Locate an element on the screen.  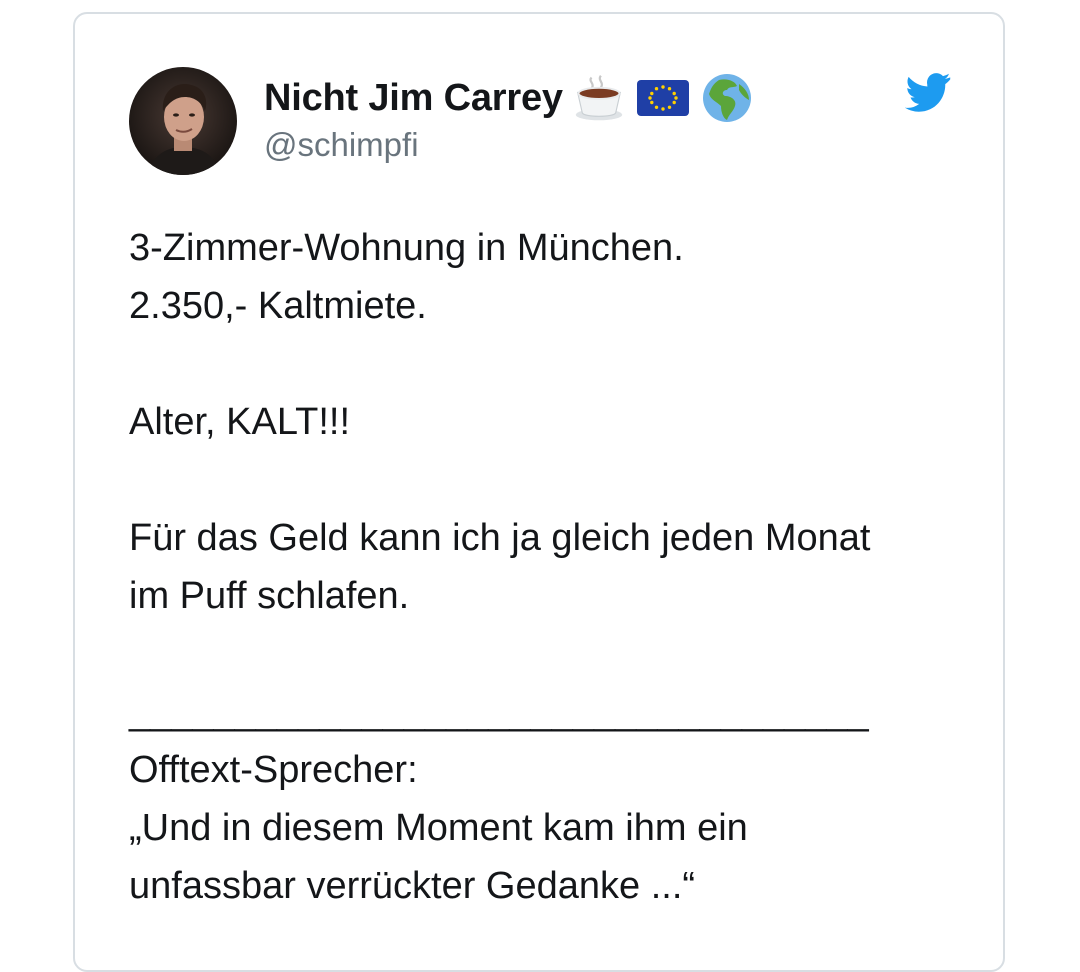
twitter-bird-icon is located at coordinates (928, 92).